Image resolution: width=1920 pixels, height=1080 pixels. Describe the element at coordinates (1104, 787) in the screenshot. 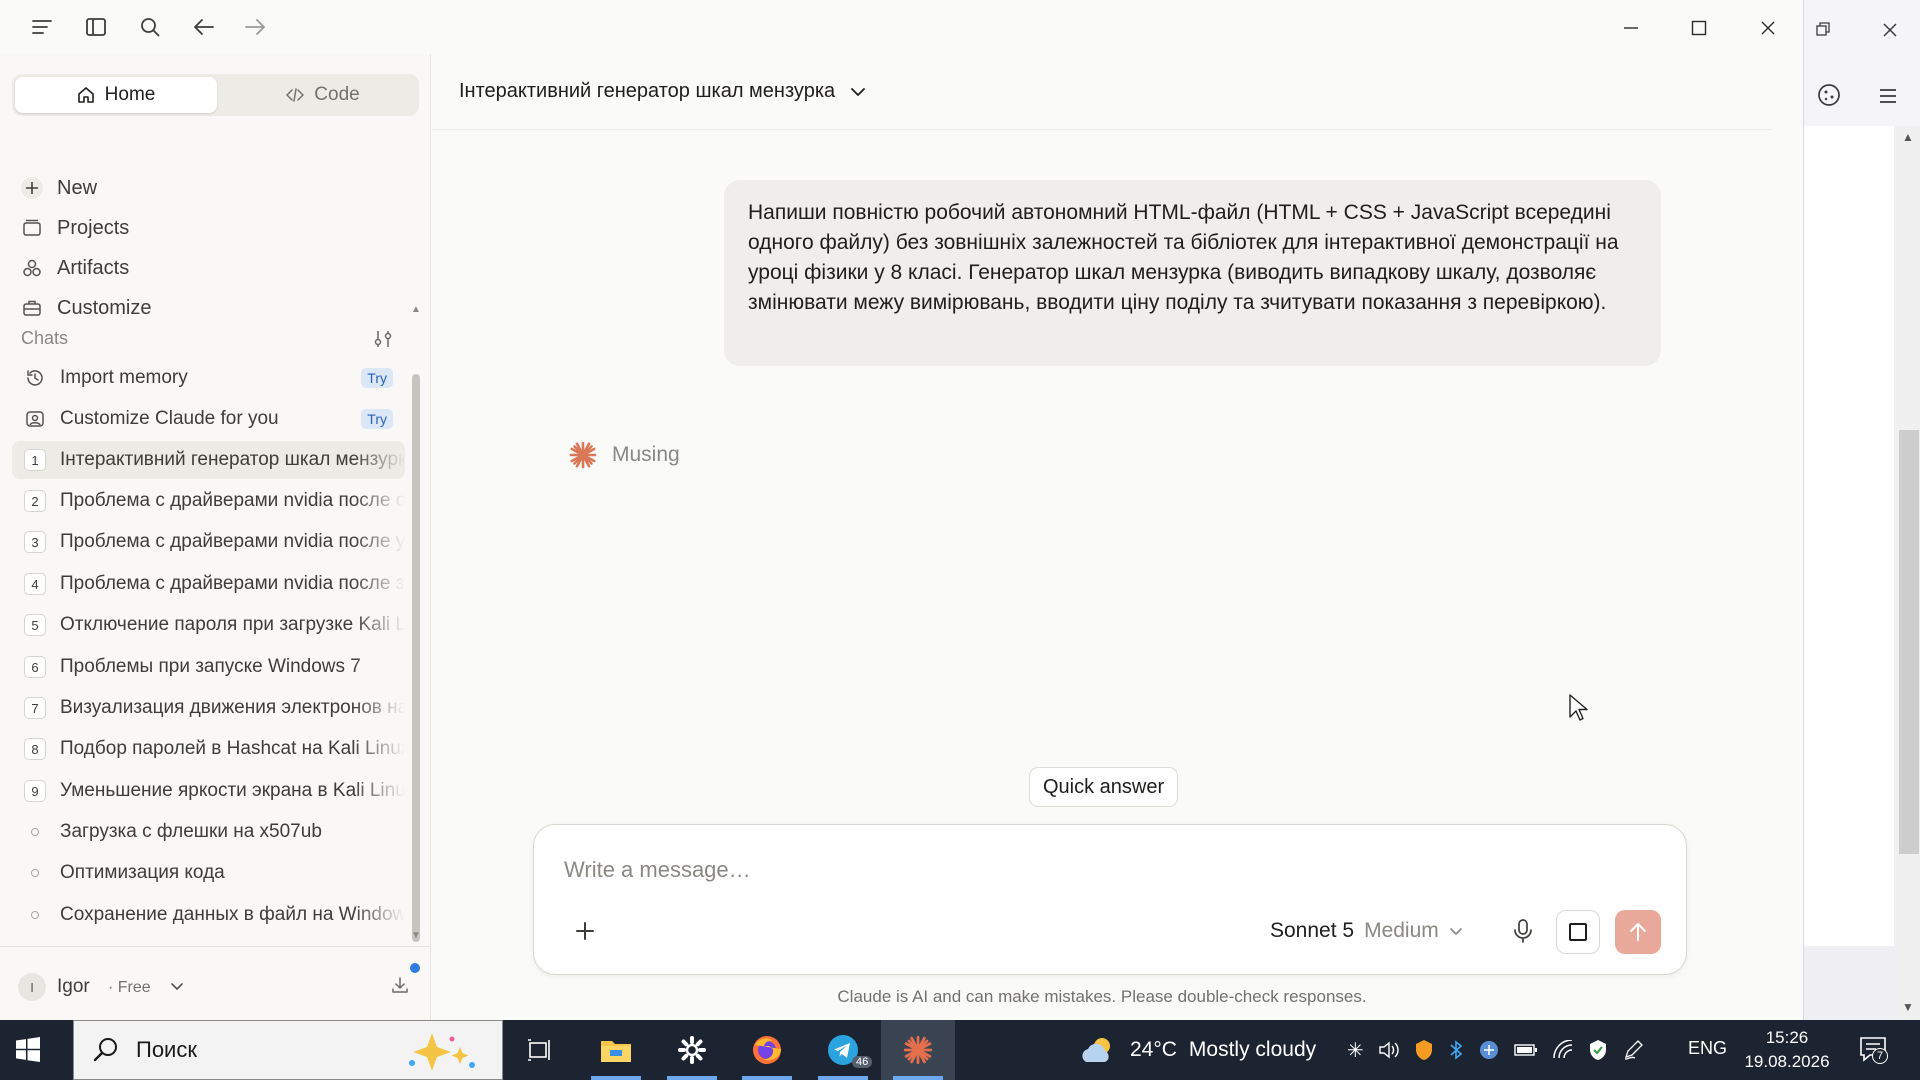

I see `quick-answer-button: Quick answer` at that location.